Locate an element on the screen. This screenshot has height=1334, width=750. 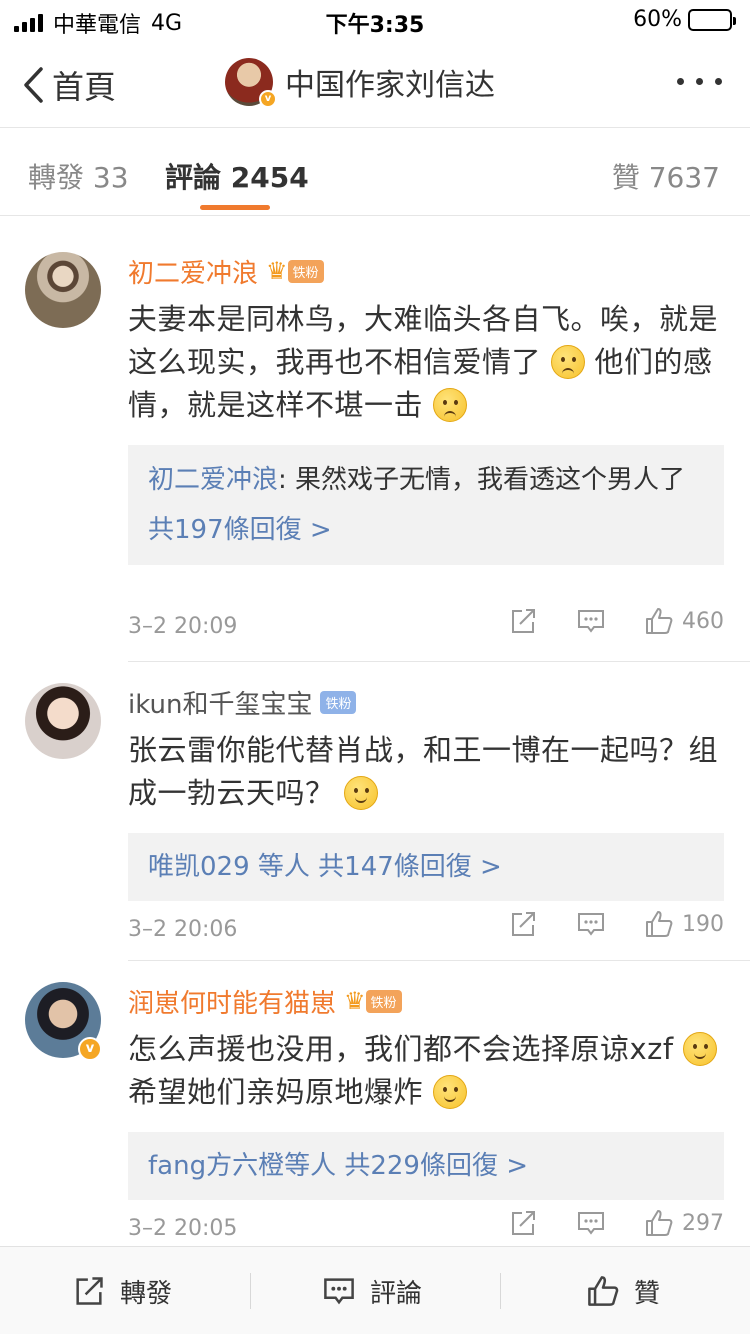
chevron-left-icon is located at coordinates (33, 85).